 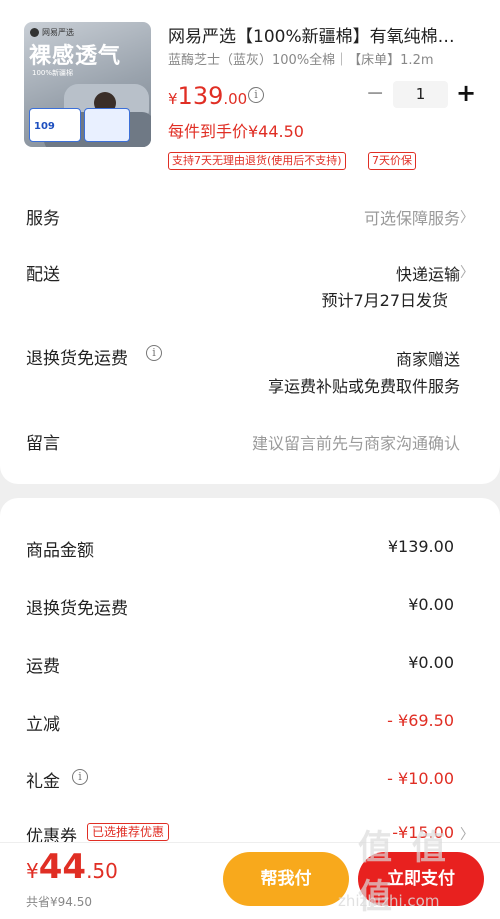 What do you see at coordinates (428, 273) in the screenshot?
I see `delivery-value: 快递运输` at bounding box center [428, 273].